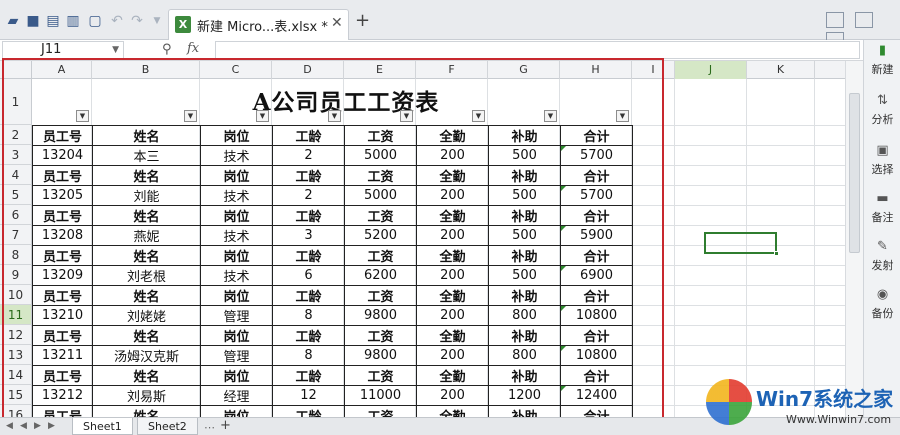 The height and width of the screenshot is (435, 900). What do you see at coordinates (16, 395) in the screenshot?
I see `row-header-15: 15` at bounding box center [16, 395].